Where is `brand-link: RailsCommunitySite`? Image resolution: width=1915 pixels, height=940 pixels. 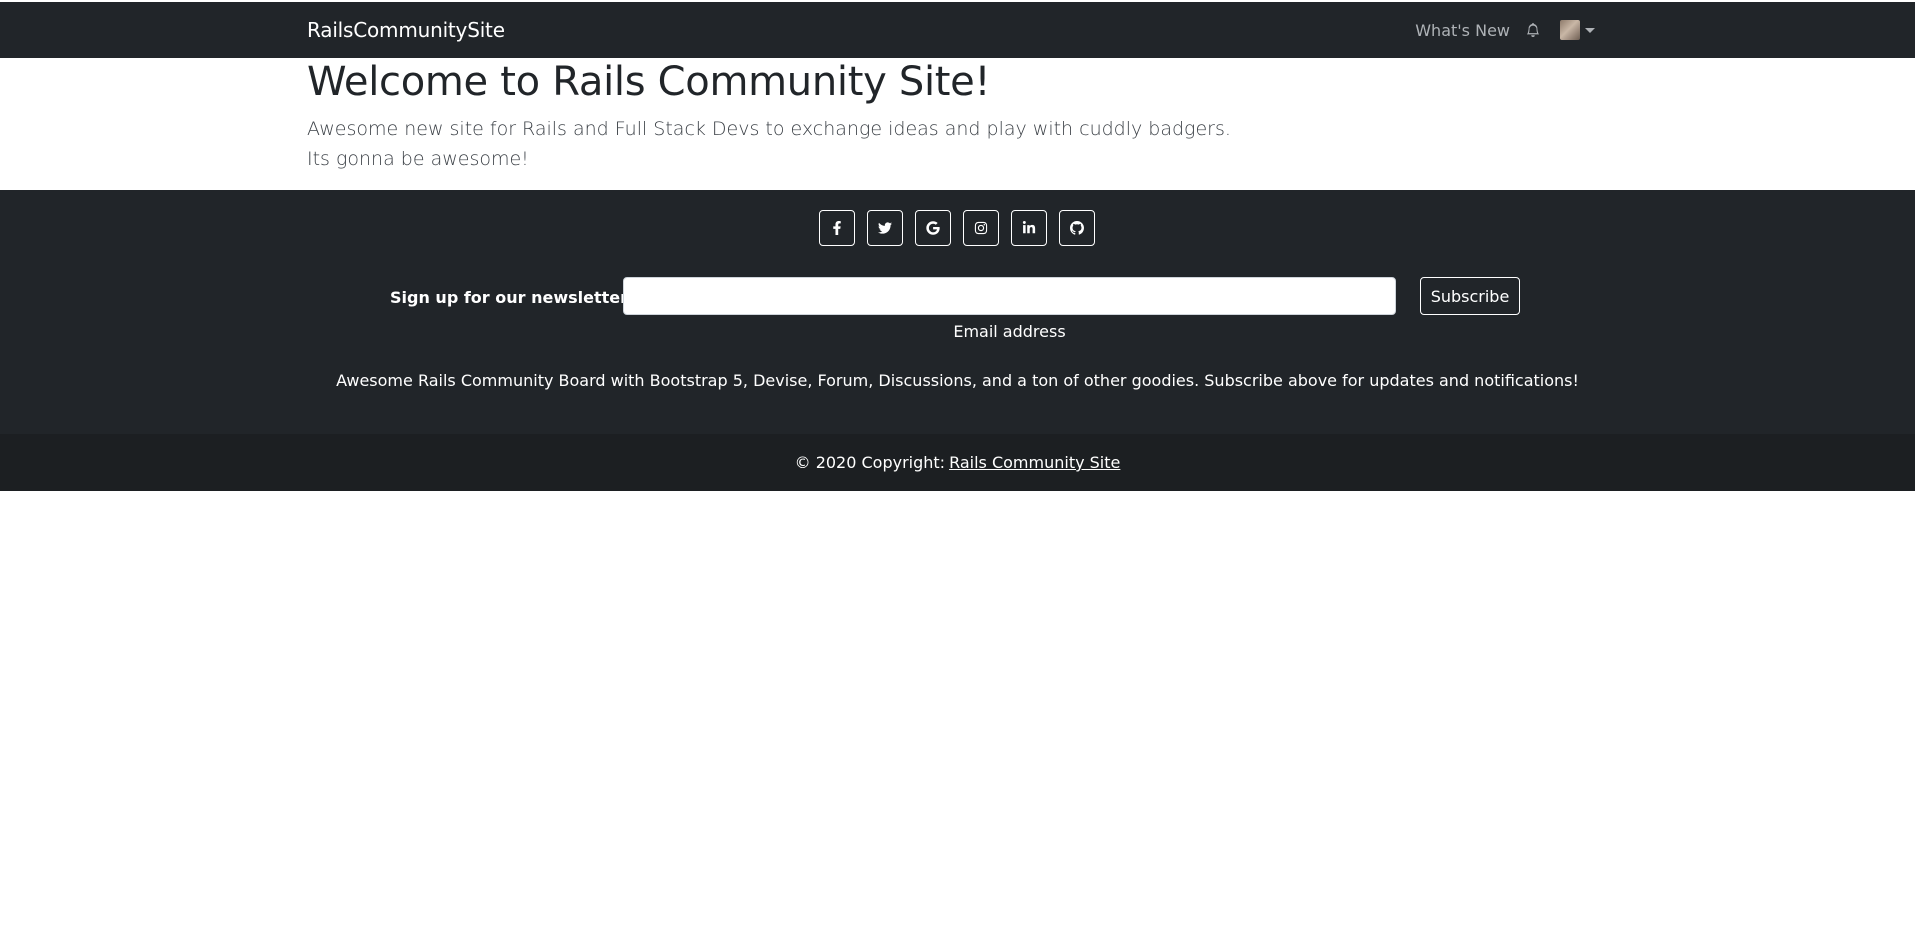 brand-link: RailsCommunitySite is located at coordinates (406, 30).